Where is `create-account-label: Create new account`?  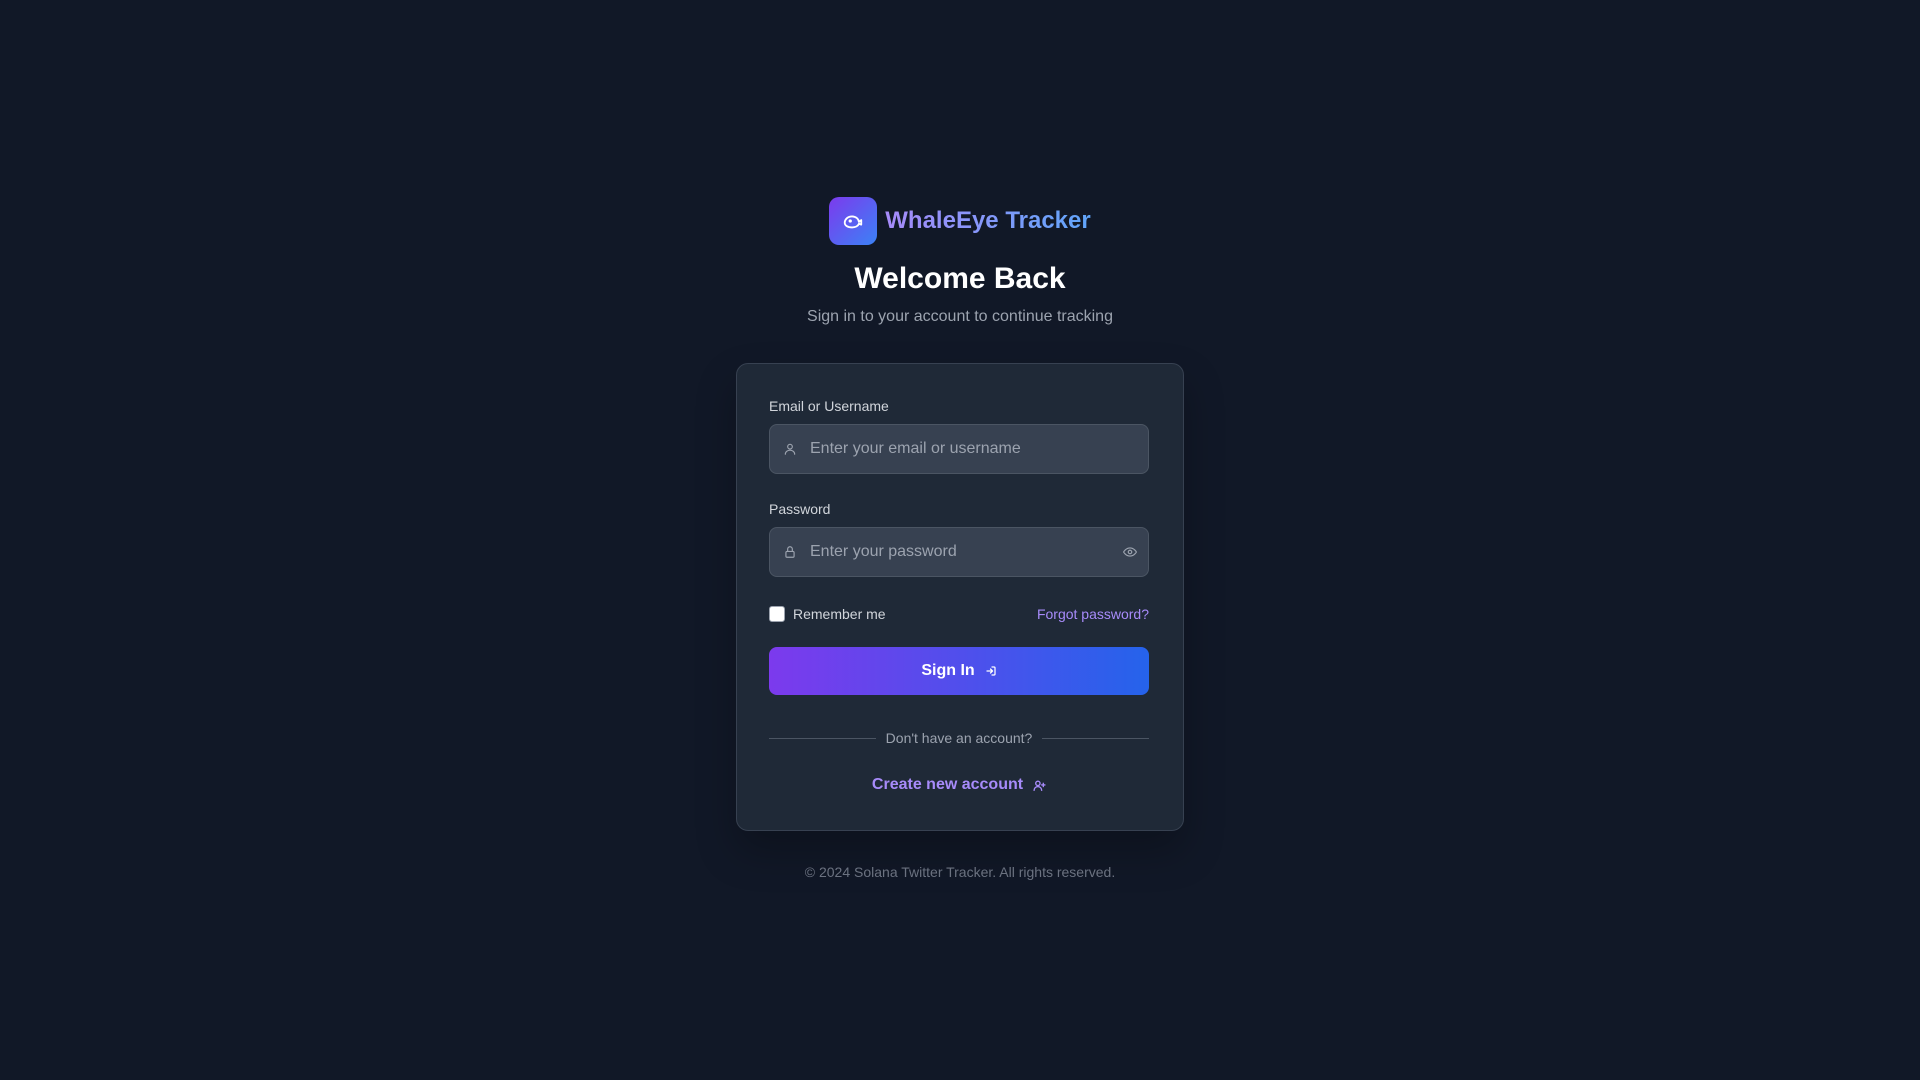 create-account-label: Create new account is located at coordinates (947, 784).